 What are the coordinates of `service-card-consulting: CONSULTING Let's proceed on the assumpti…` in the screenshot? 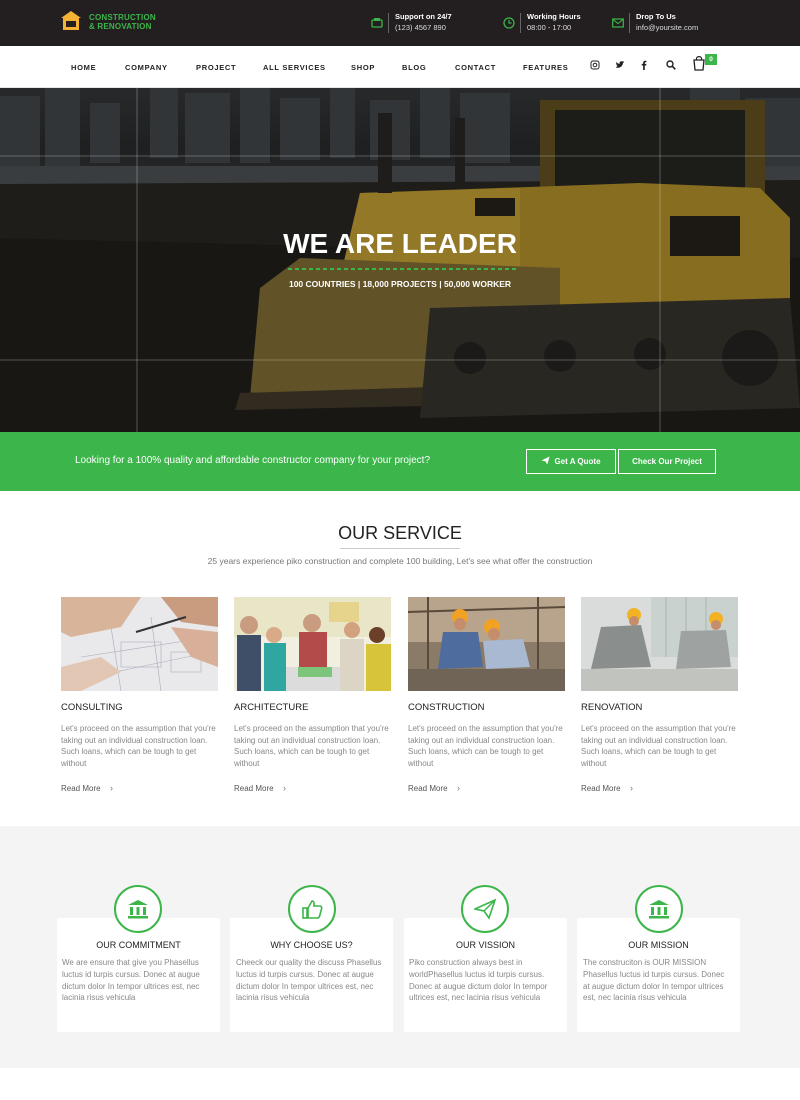 It's located at (139, 697).